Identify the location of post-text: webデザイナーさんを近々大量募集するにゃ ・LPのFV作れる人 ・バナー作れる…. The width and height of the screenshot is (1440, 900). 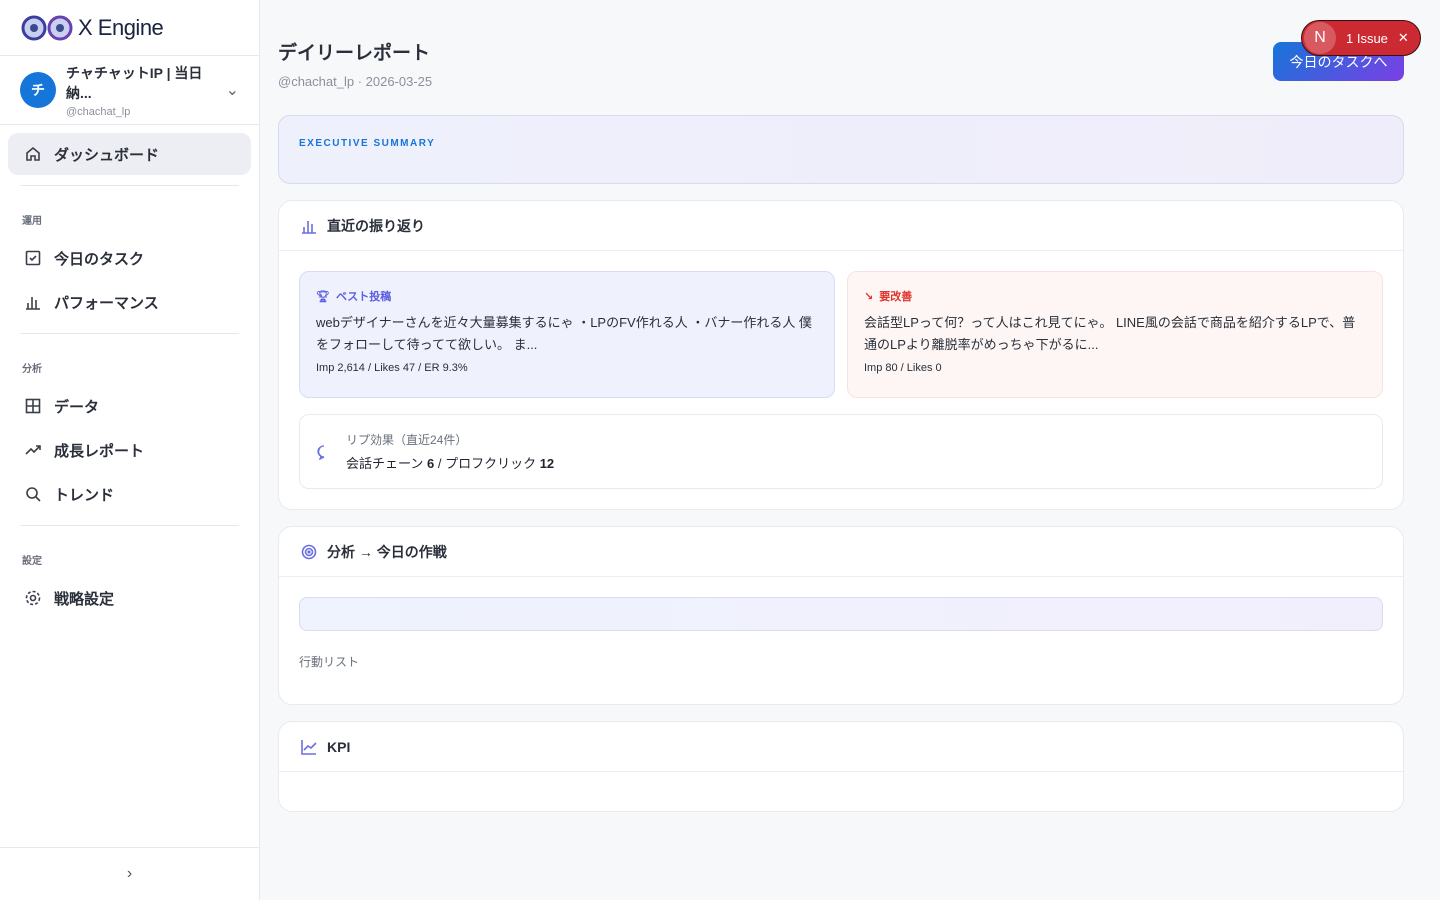
(564, 333).